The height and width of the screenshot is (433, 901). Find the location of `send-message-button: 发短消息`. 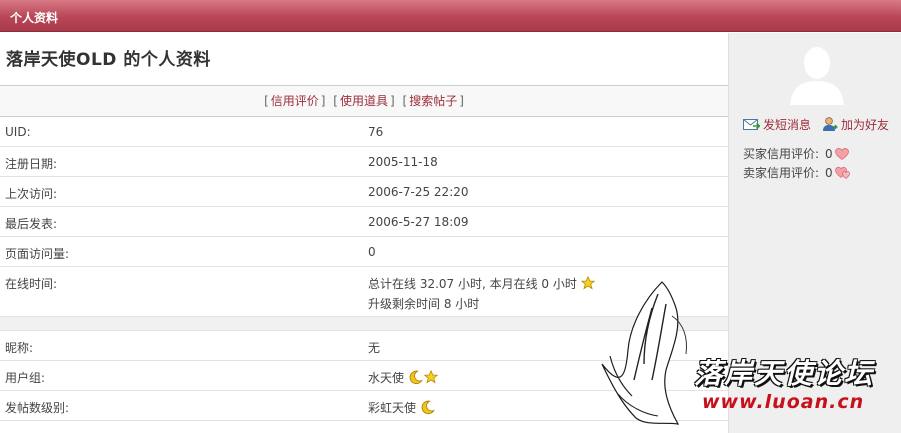

send-message-button: 发短消息 is located at coordinates (777, 124).